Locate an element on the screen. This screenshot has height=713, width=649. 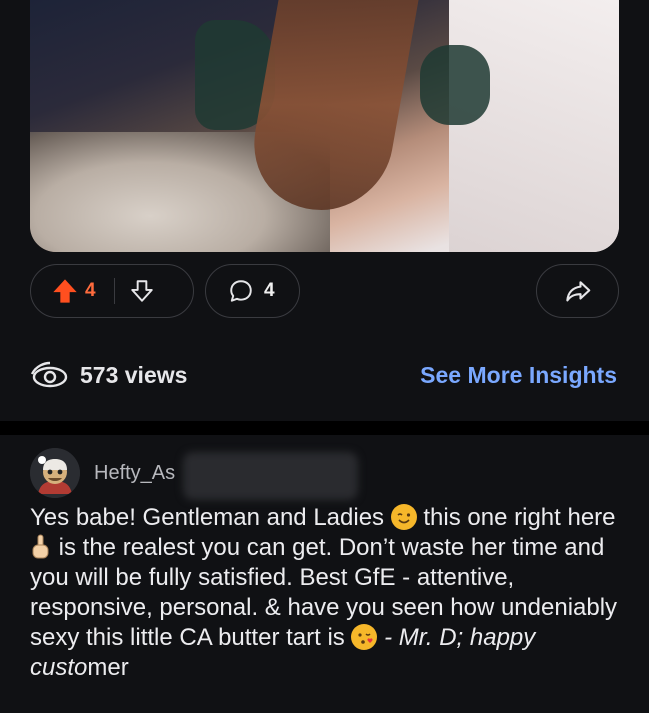
avatar is located at coordinates (55, 473).